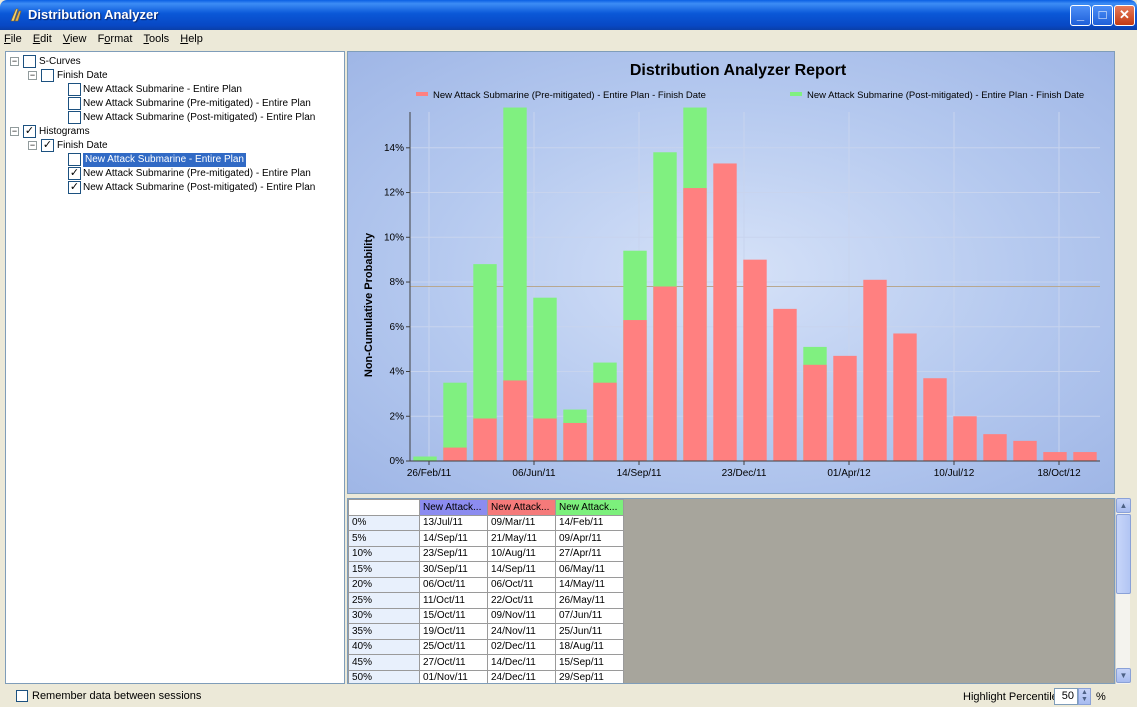 The width and height of the screenshot is (1137, 707). I want to click on s-item3-checkbox, so click(74, 117).